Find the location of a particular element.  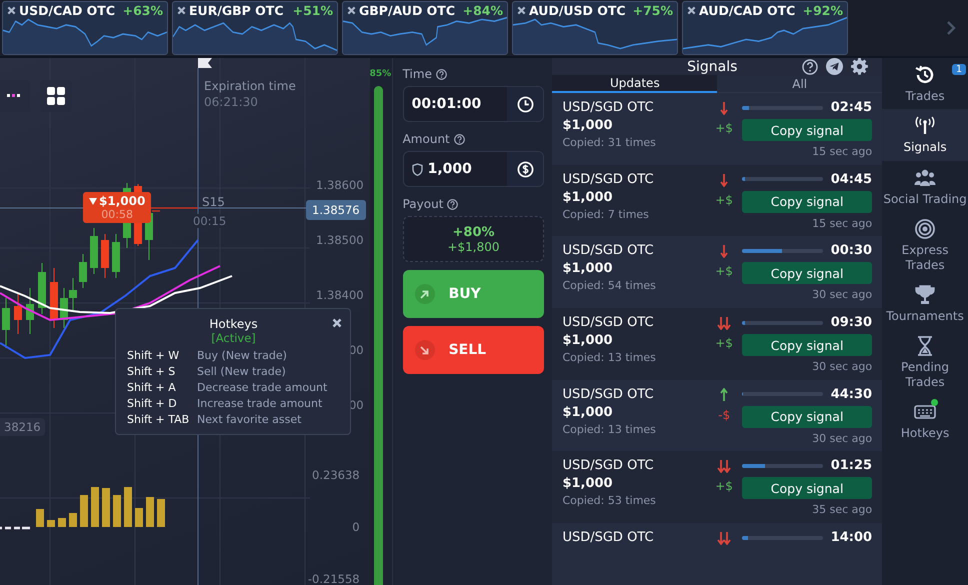

payout-percent: +92% is located at coordinates (822, 10).